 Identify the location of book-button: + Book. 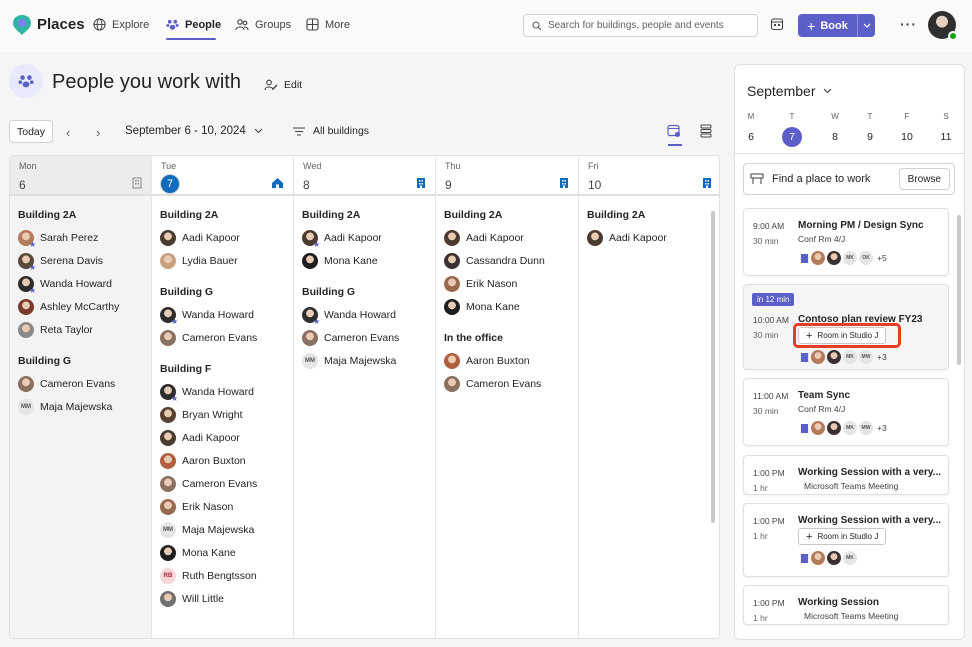
(836, 25).